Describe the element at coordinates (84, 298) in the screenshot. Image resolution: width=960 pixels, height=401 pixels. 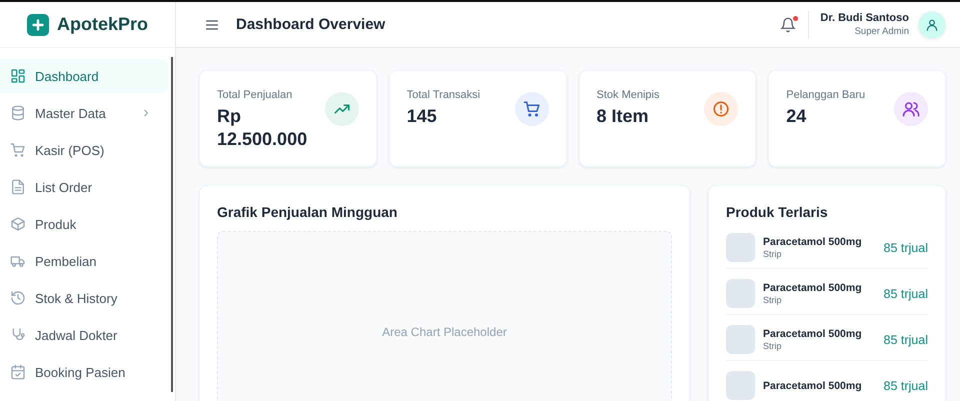
I see `sidebar-item: Stok & History` at that location.